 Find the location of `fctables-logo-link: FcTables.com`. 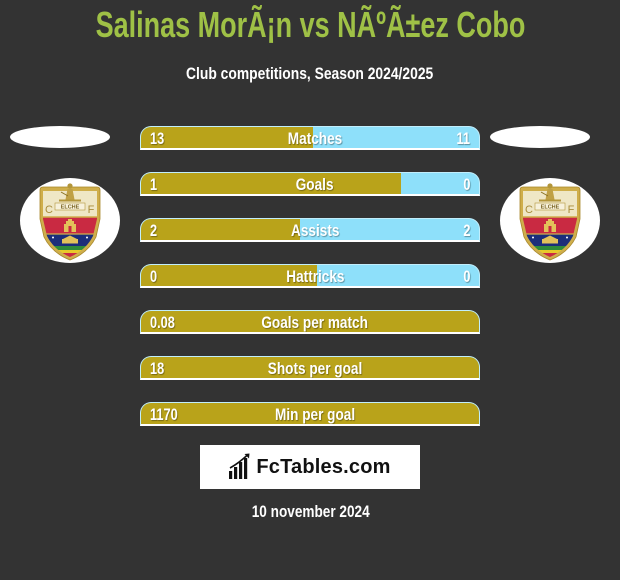

fctables-logo-link: FcTables.com is located at coordinates (310, 467).